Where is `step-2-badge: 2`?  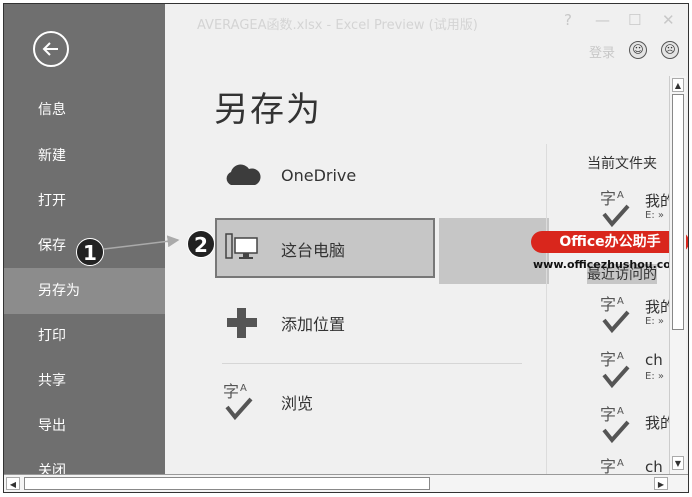 step-2-badge: 2 is located at coordinates (201, 244).